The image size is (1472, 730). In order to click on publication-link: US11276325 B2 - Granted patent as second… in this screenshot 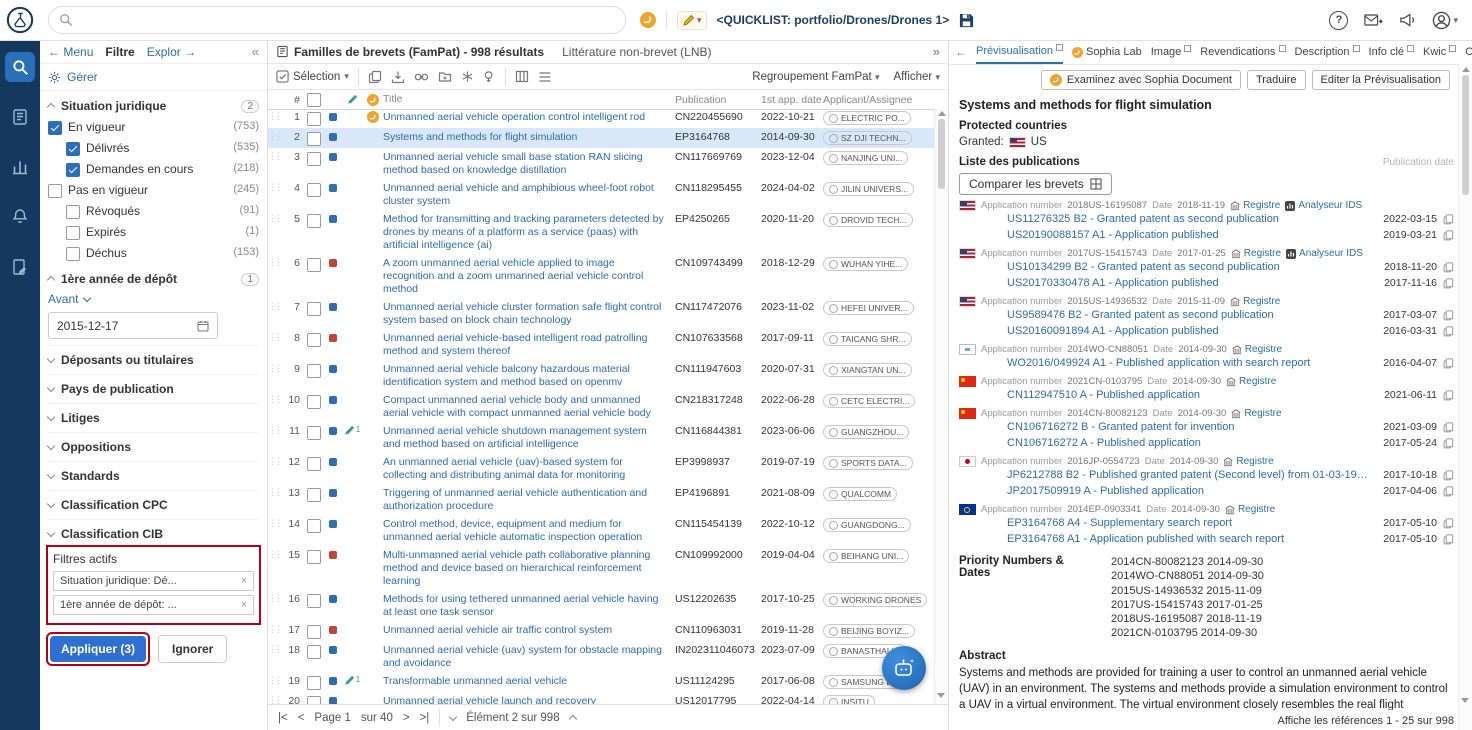, I will do `click(1190, 219)`.